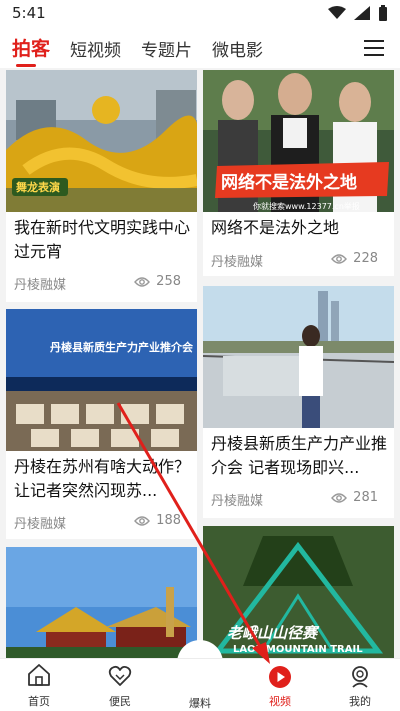 This screenshot has width=400, height=711. I want to click on active-tab-indicator, so click(26, 65).